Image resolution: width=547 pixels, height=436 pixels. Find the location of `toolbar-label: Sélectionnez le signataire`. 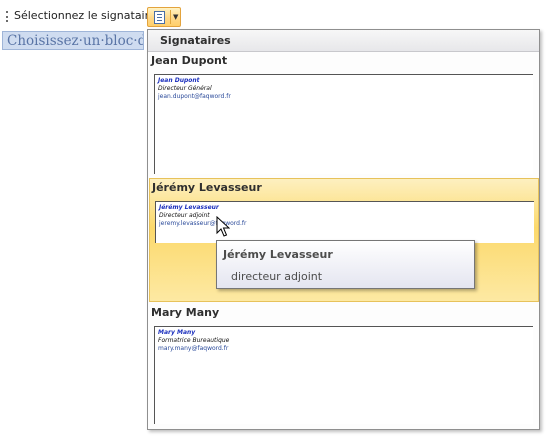

toolbar-label: Sélectionnez le signataire is located at coordinates (85, 15).